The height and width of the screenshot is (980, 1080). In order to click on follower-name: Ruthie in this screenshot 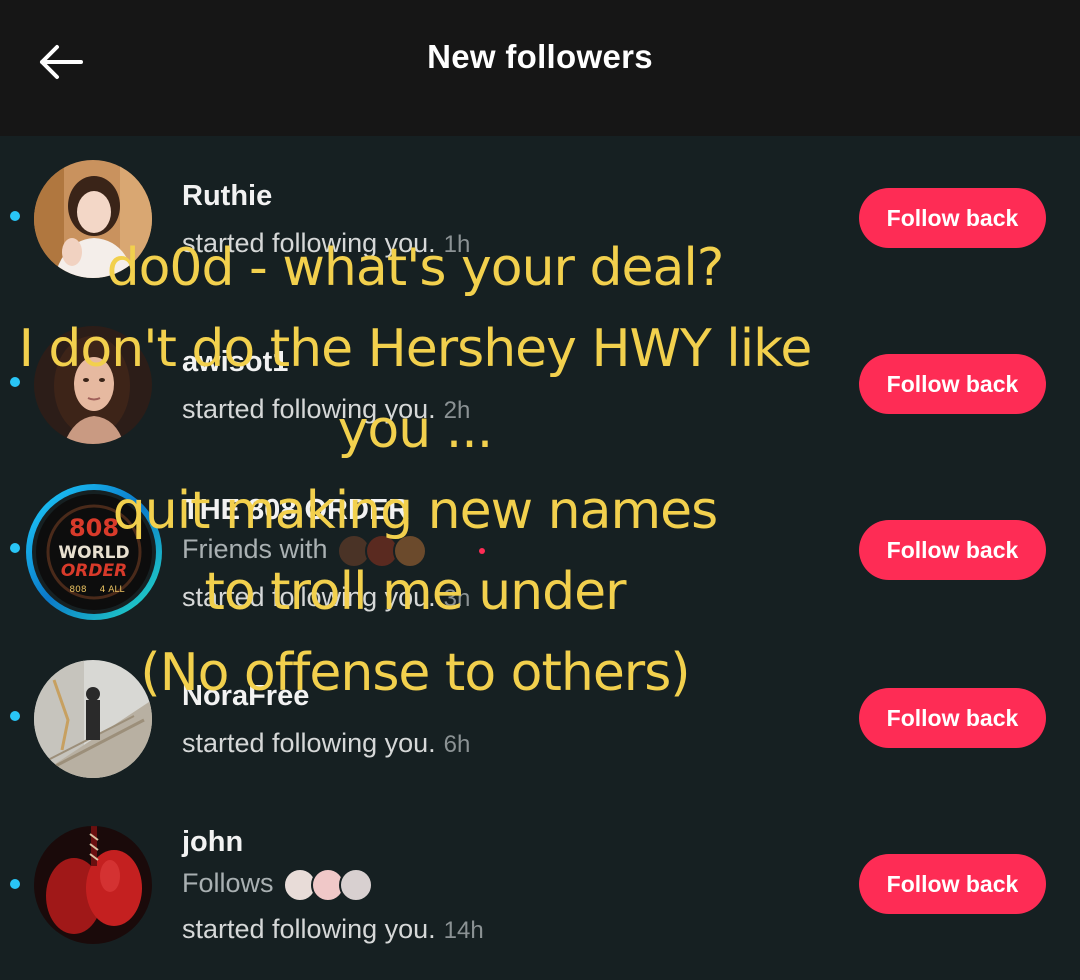, I will do `click(227, 196)`.